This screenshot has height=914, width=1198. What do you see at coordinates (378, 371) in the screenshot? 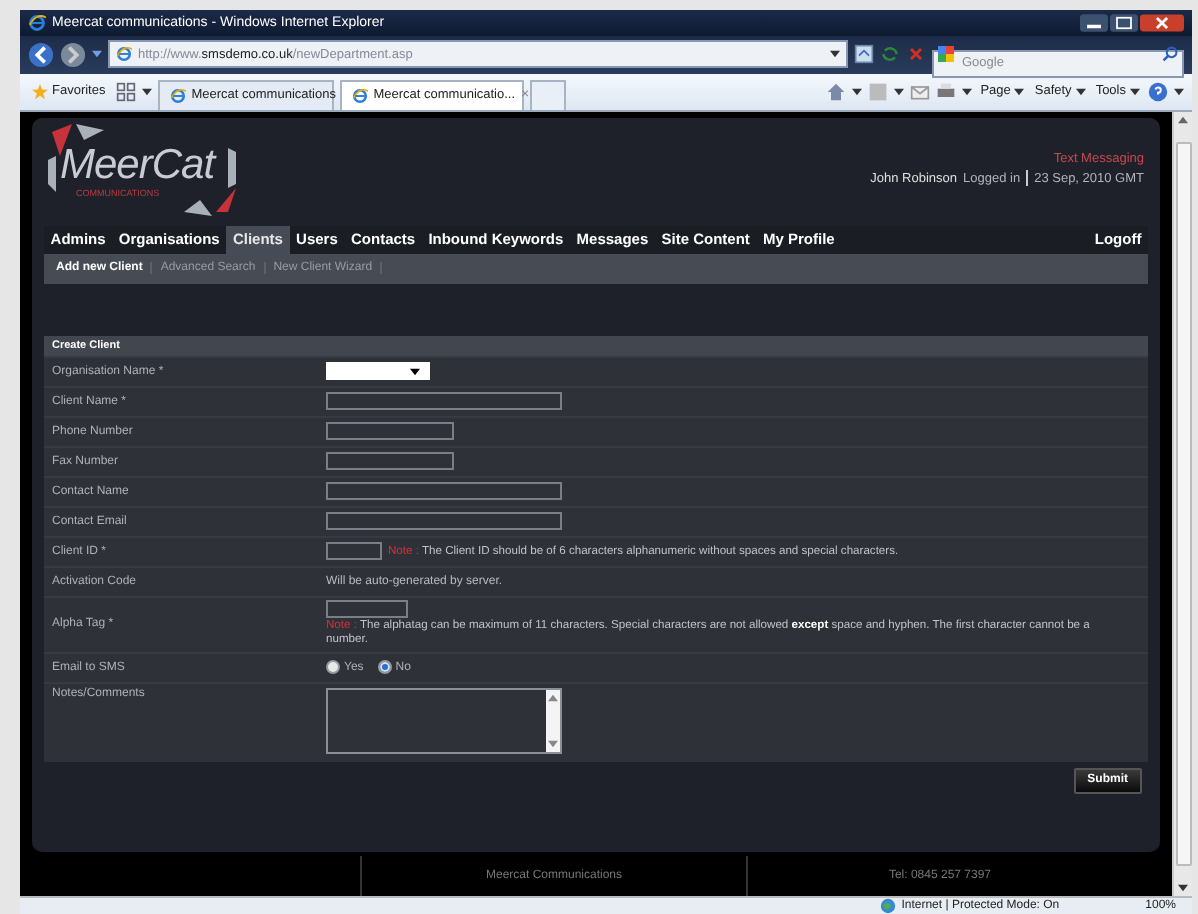
I see `dropdown` at bounding box center [378, 371].